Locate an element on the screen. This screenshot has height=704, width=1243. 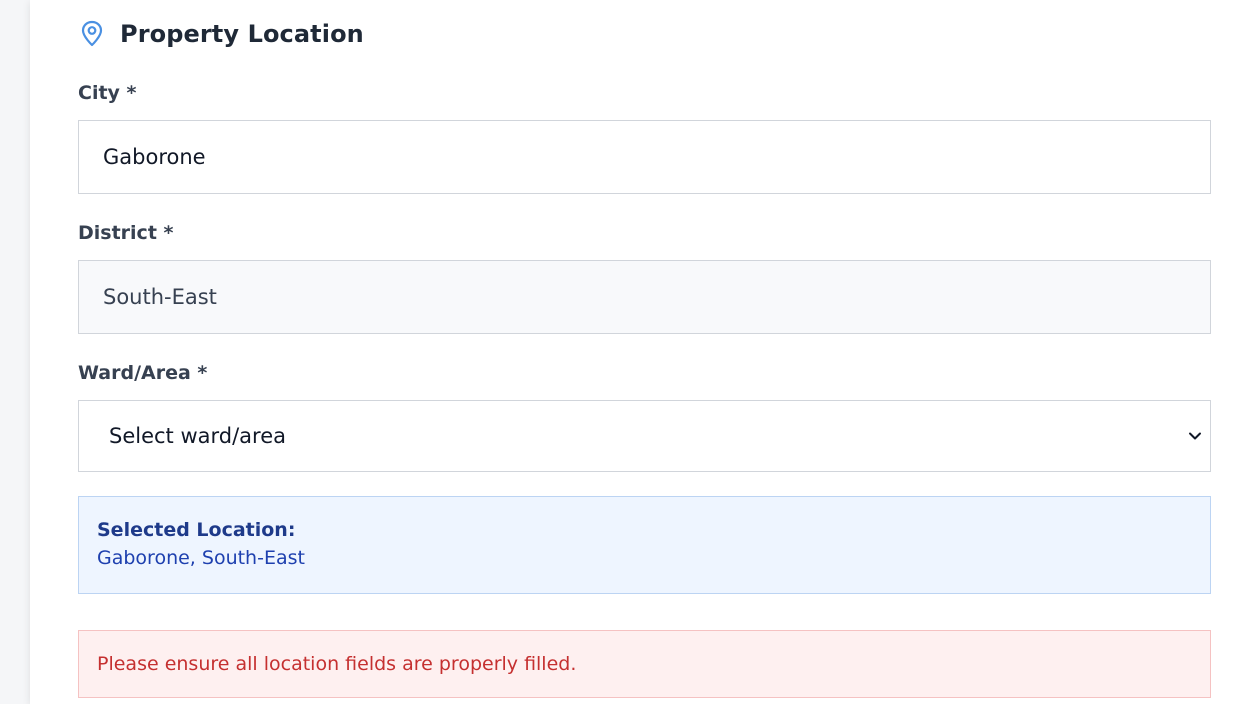
selected-location-box: Selected Location: Gaborone, South-East is located at coordinates (644, 545).